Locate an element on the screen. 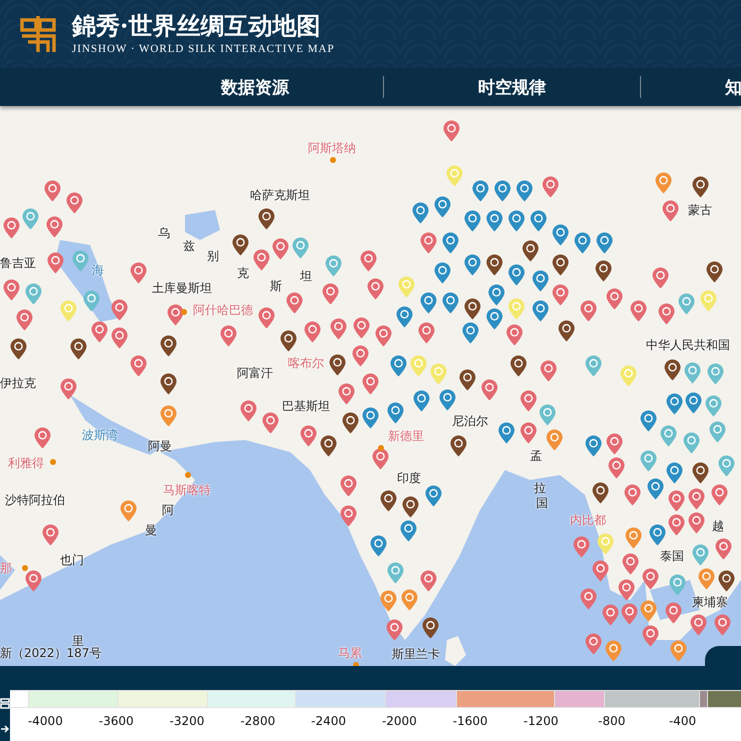 Image resolution: width=741 pixels, height=741 pixels. nav-link: 时空规律 is located at coordinates (512, 87).